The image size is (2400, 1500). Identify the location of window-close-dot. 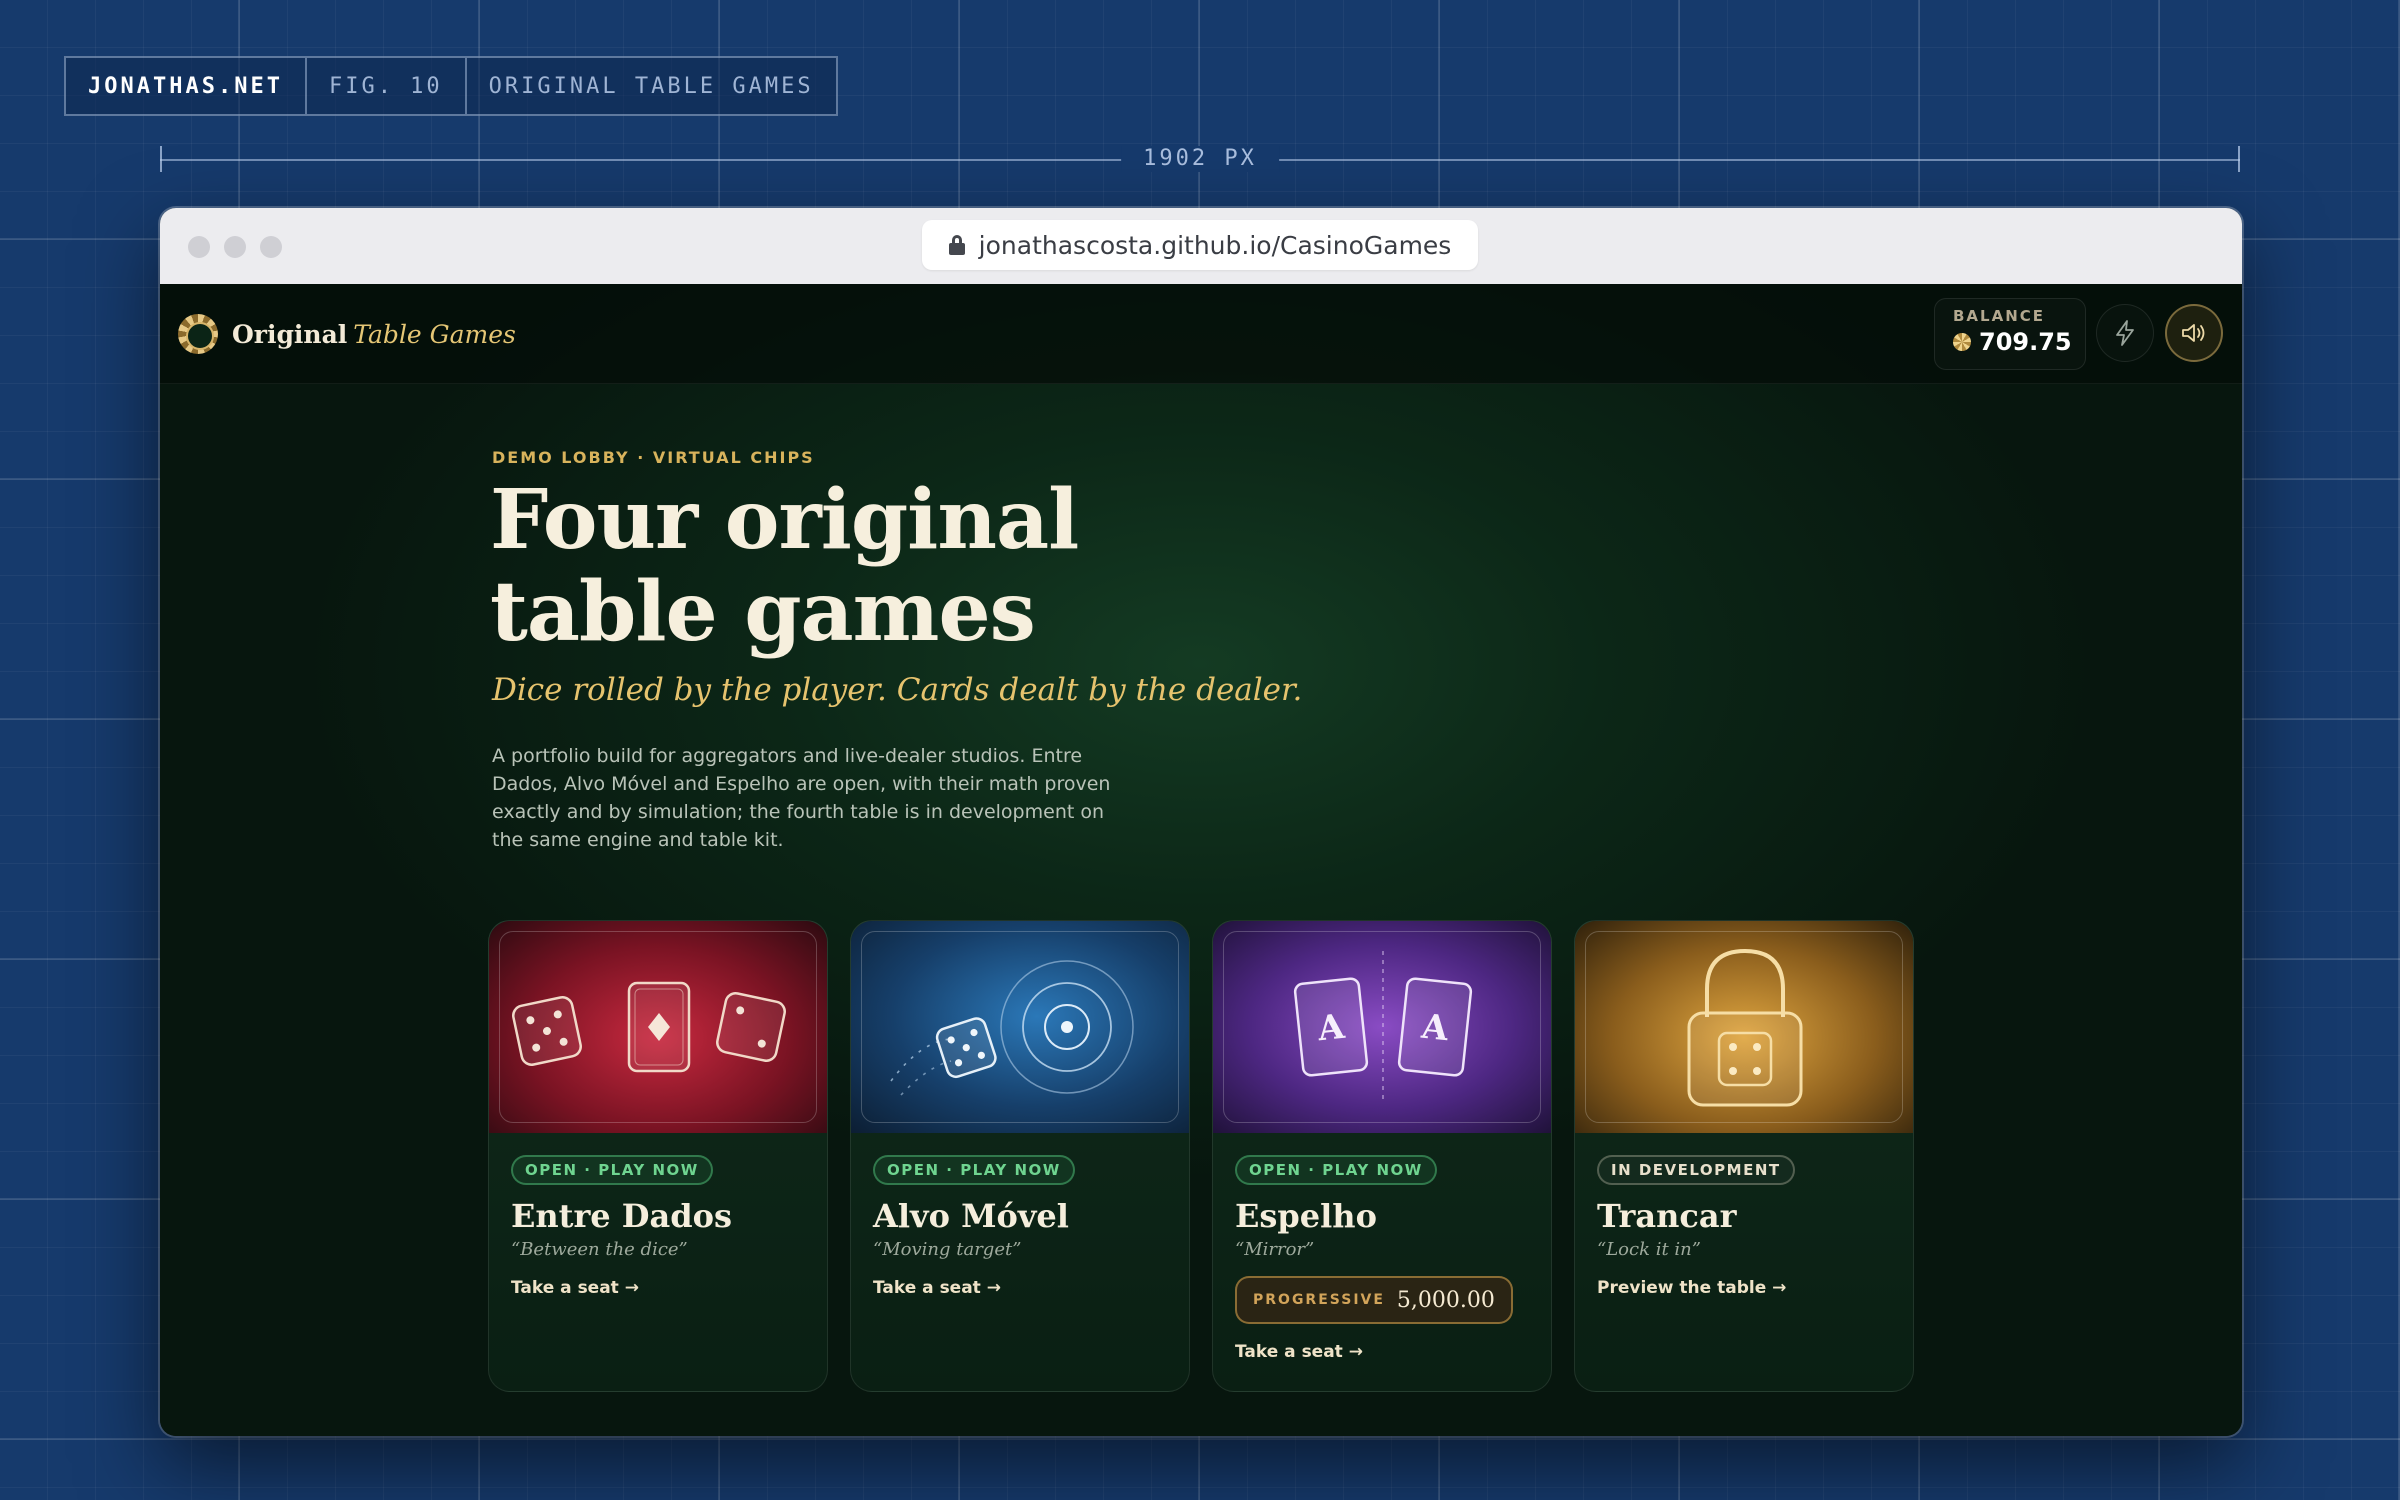
(199, 247).